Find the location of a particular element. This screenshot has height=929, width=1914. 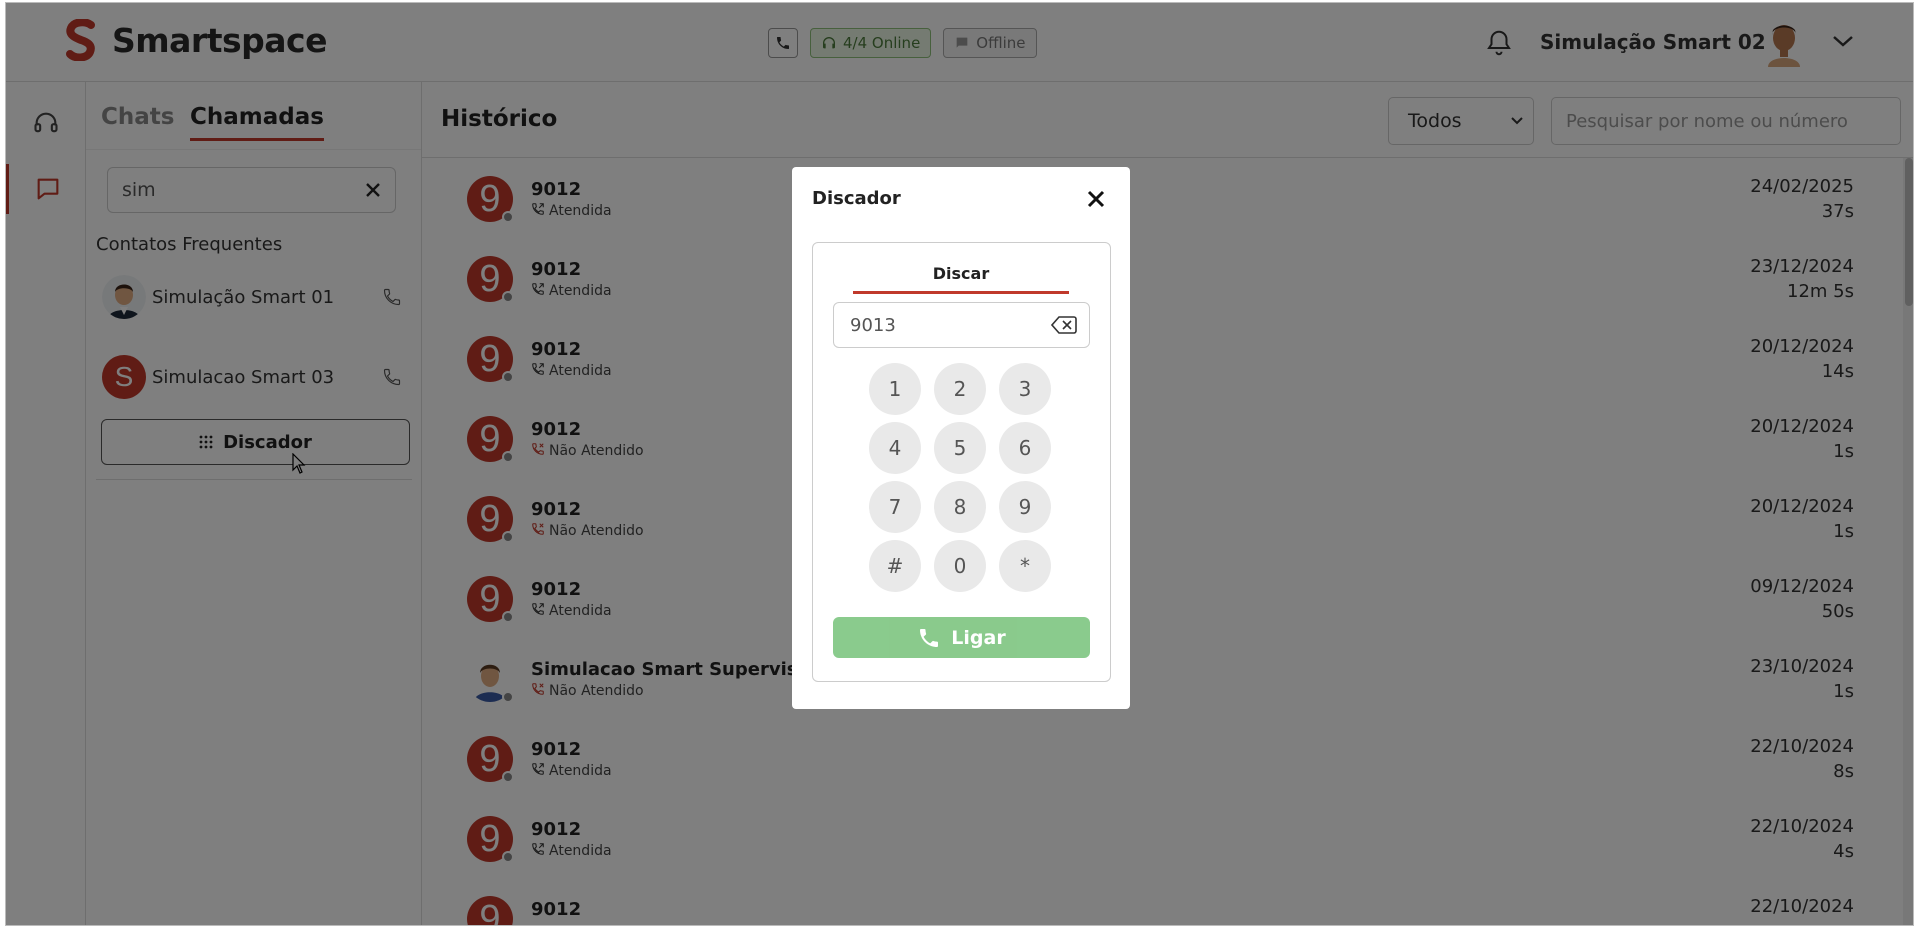

number-input: 9013 is located at coordinates (961, 325).